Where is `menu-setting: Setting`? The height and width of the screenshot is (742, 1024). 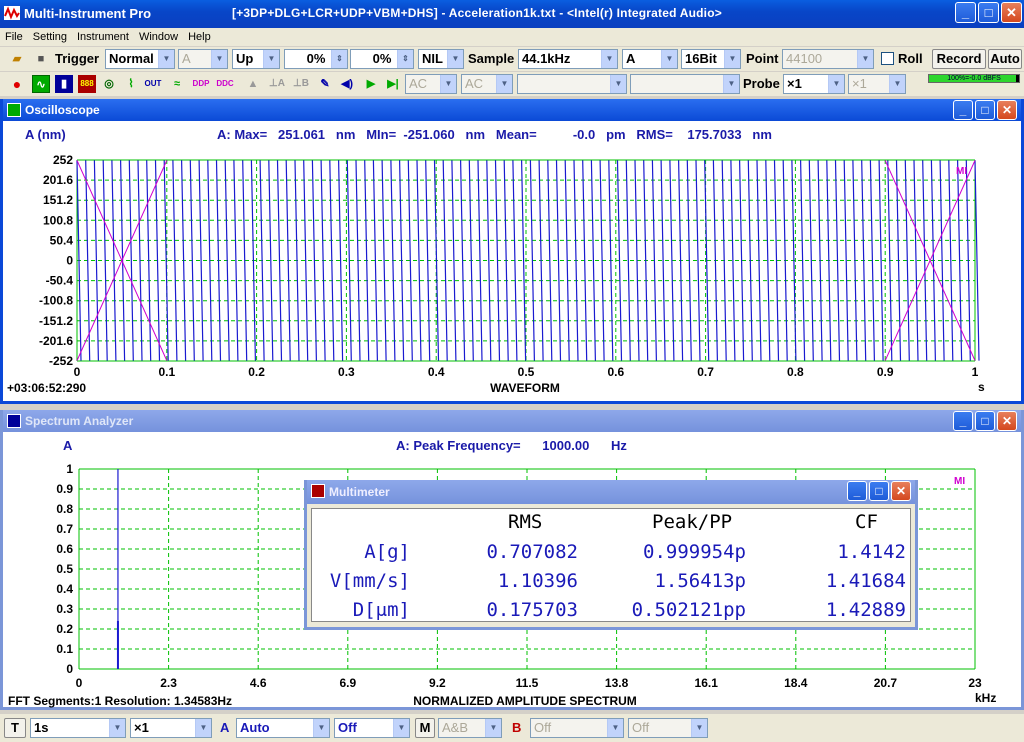
menu-setting: Setting is located at coordinates (50, 37).